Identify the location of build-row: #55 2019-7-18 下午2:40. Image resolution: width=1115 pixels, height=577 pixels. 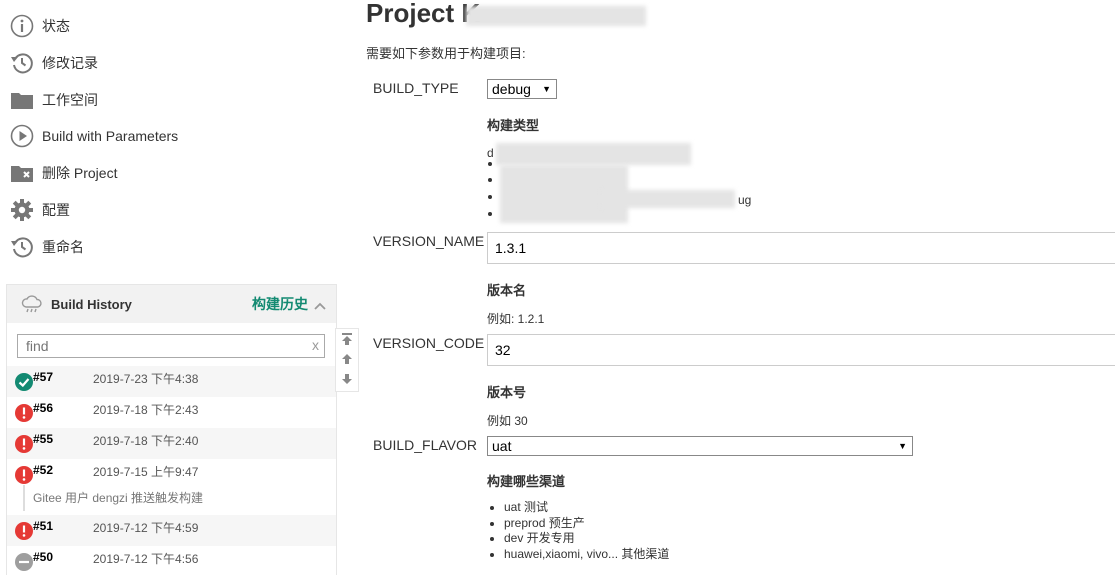
(171, 443).